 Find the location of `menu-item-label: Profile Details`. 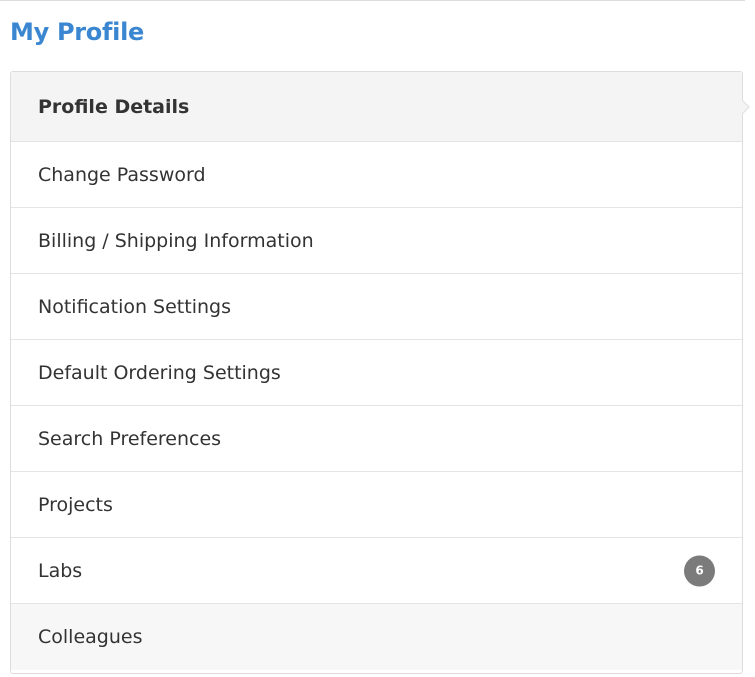

menu-item-label: Profile Details is located at coordinates (114, 106).